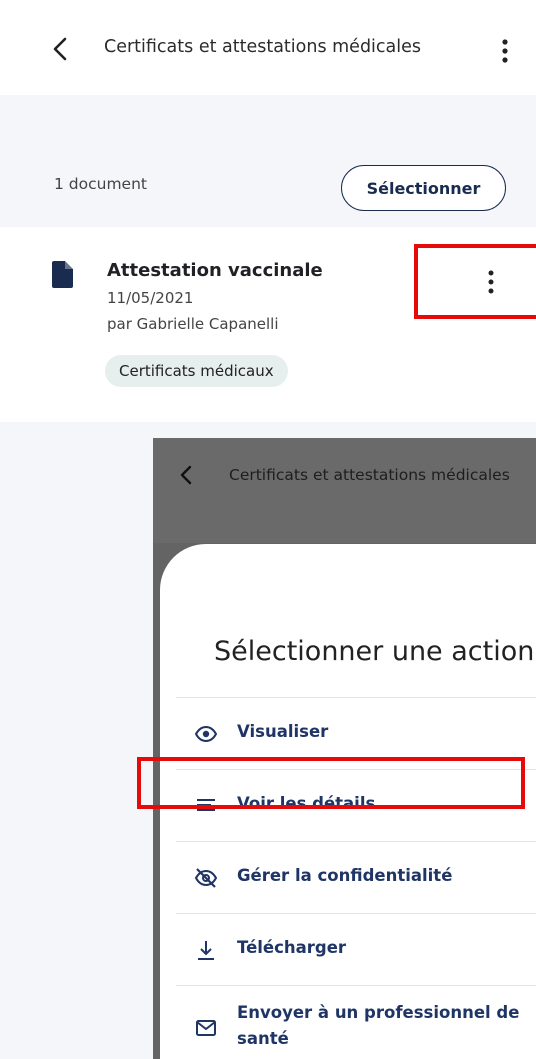  Describe the element at coordinates (150, 298) in the screenshot. I see `document-date: 11/05/2021` at that location.